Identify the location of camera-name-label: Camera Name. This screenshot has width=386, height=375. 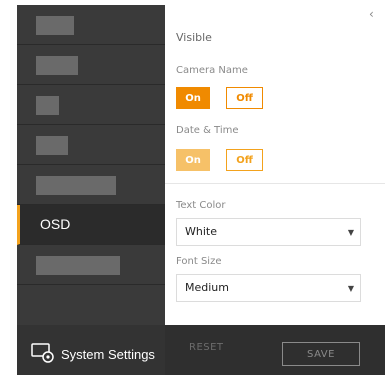
(212, 70).